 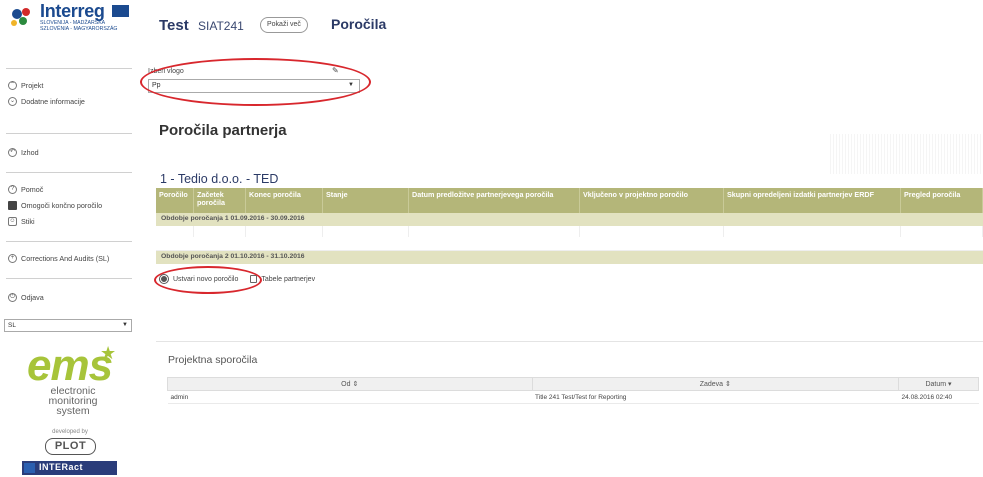 I want to click on sidebar-item-izhod: ↶ Izhod, so click(x=23, y=152).